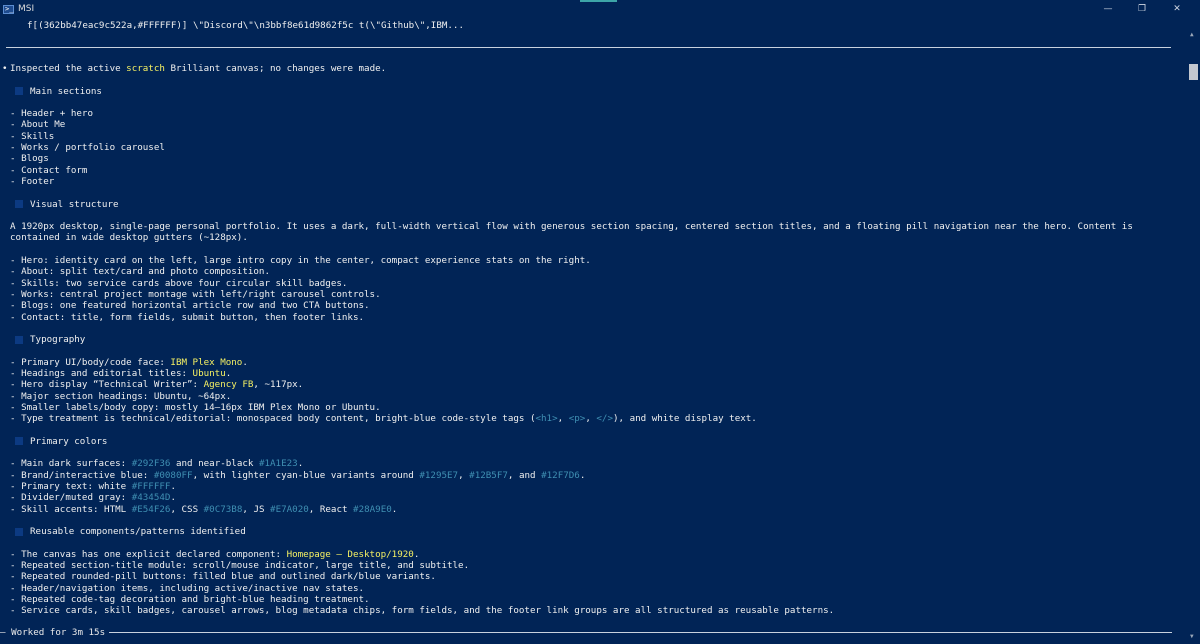  Describe the element at coordinates (577, 419) in the screenshot. I see `code-tag: <p>` at that location.